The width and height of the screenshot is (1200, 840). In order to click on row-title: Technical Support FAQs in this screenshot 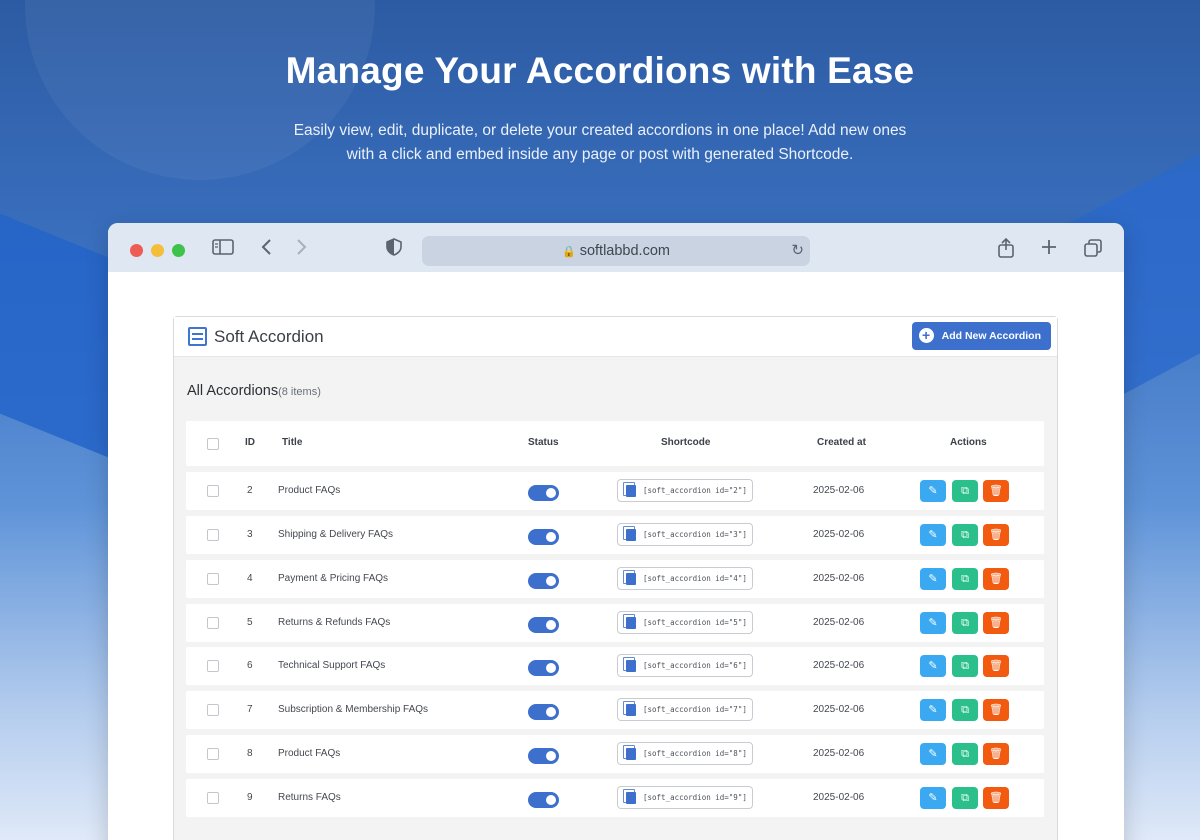, I will do `click(332, 665)`.